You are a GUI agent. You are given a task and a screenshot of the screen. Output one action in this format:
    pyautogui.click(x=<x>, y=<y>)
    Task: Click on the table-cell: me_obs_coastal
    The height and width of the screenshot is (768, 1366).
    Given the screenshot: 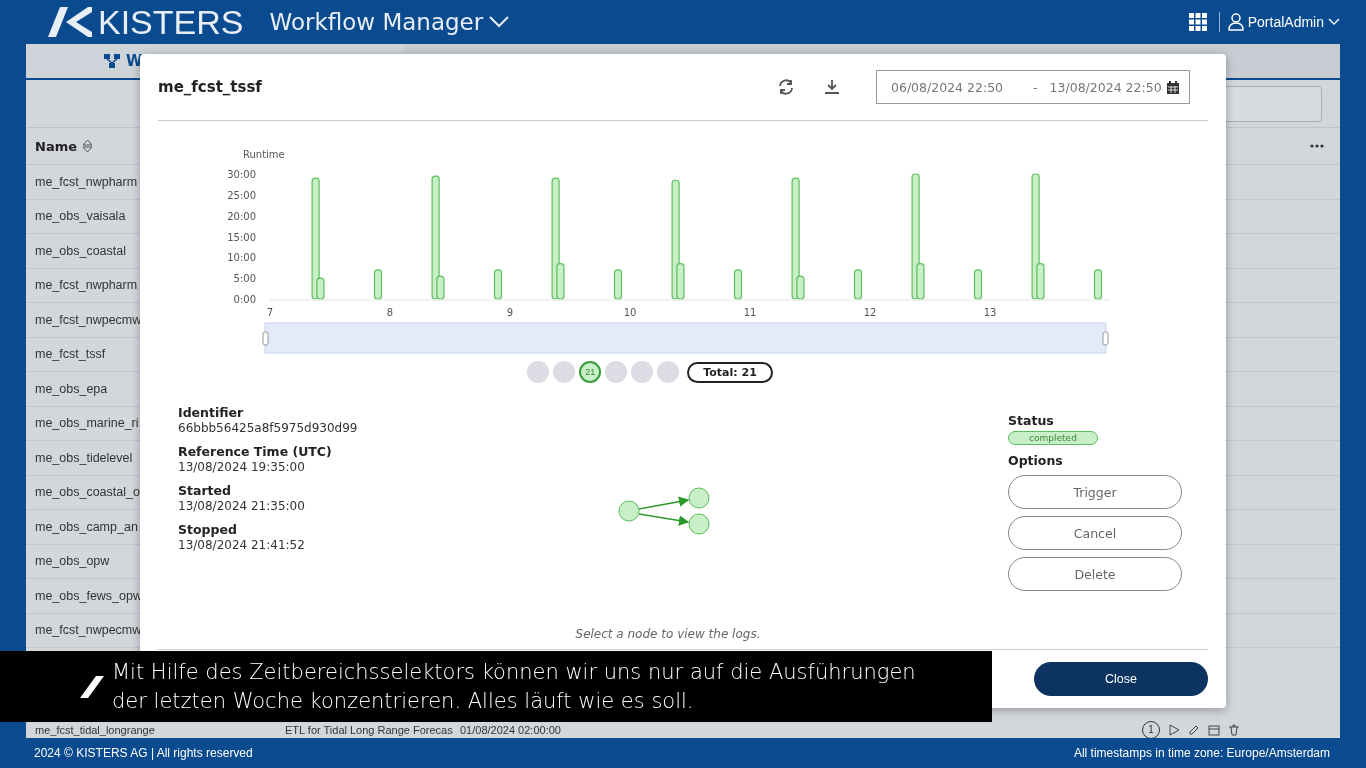 What is the action you would take?
    pyautogui.click(x=81, y=250)
    